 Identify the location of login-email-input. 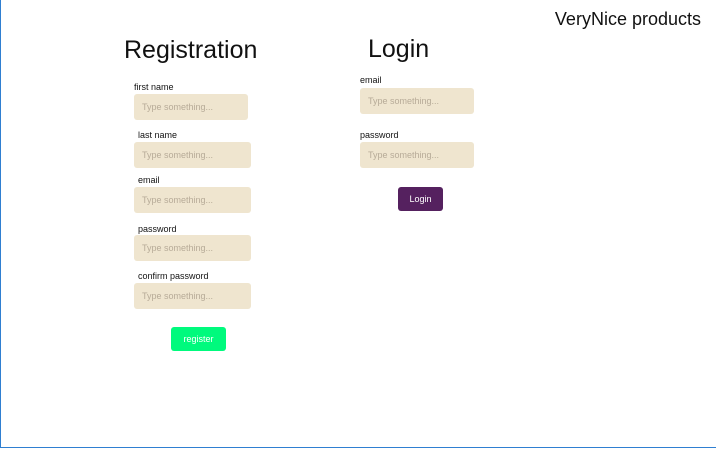
(417, 101).